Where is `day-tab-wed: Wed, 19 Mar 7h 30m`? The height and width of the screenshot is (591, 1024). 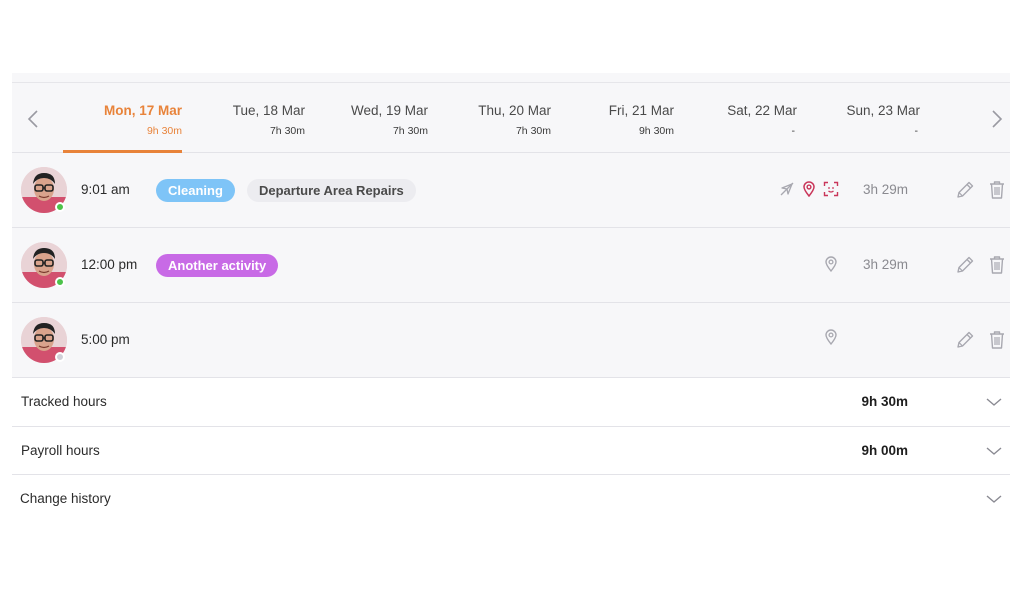 day-tab-wed: Wed, 19 Mar 7h 30m is located at coordinates (371, 118).